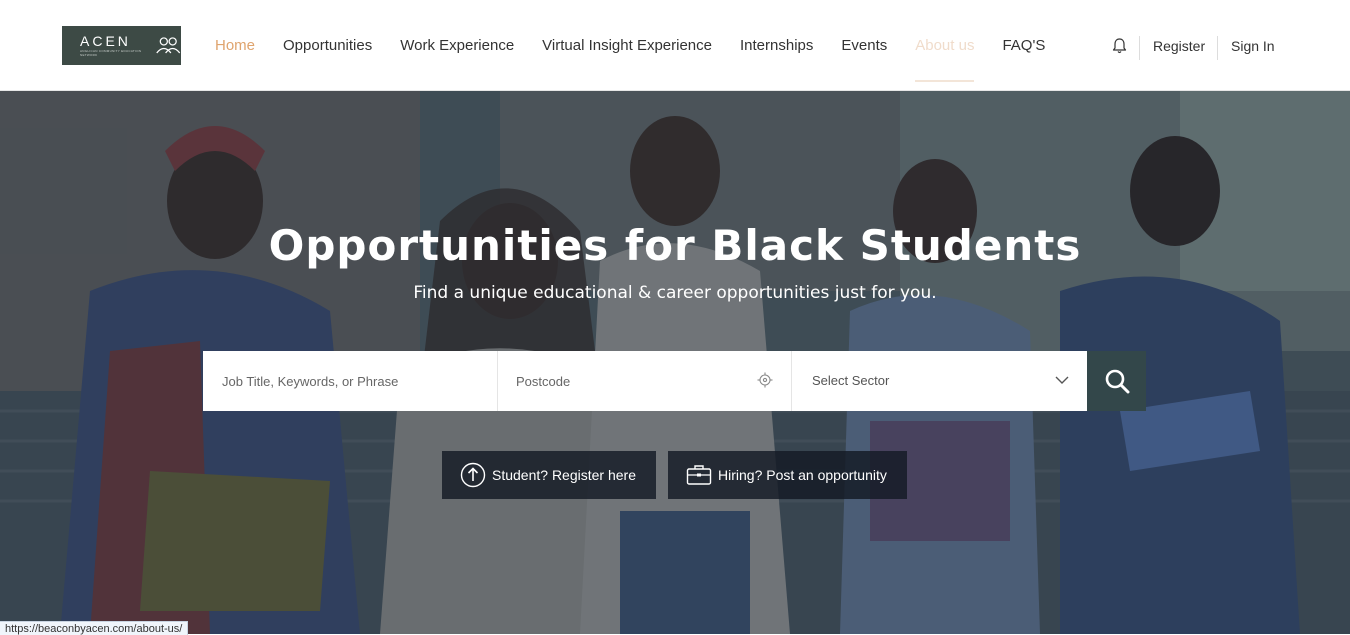  I want to click on nav-opportunities: Opportunities, so click(327, 45).